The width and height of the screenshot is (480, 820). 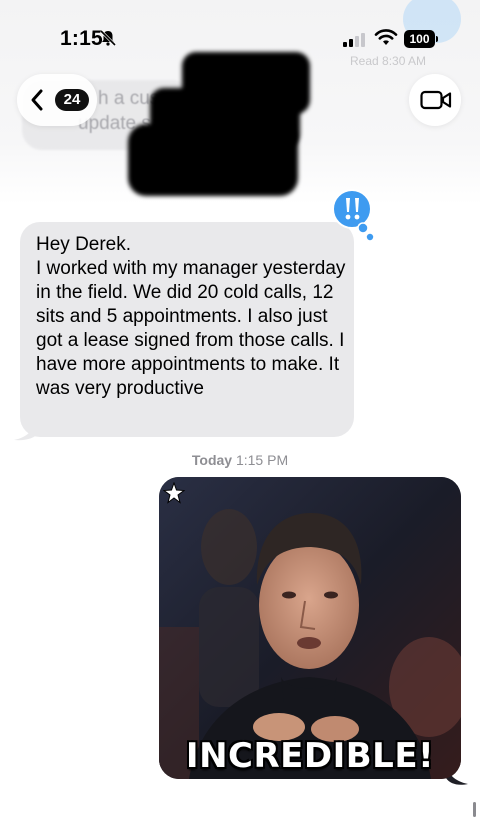 What do you see at coordinates (352, 215) in the screenshot?
I see `double-exclamation-icon` at bounding box center [352, 215].